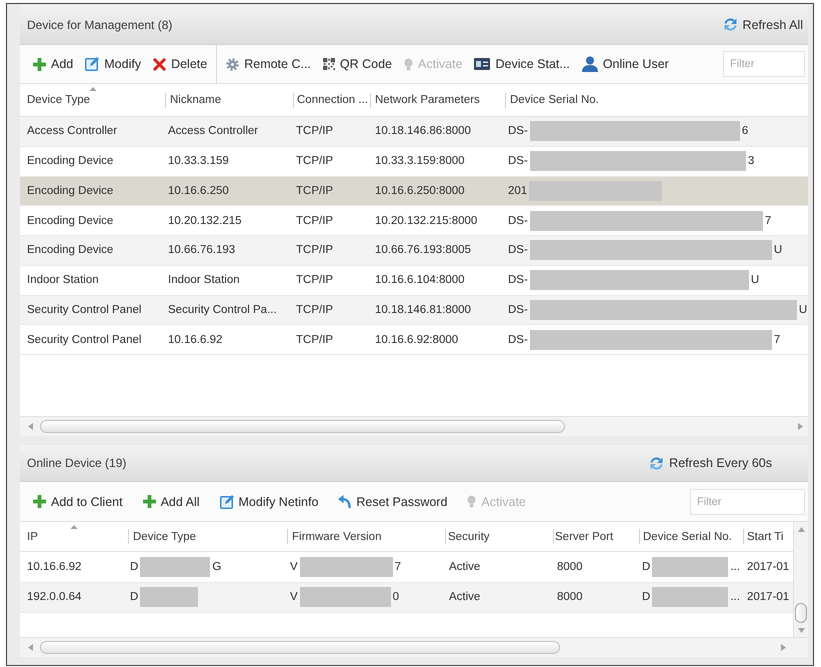  What do you see at coordinates (217, 566) in the screenshot?
I see `device-type-end: G` at bounding box center [217, 566].